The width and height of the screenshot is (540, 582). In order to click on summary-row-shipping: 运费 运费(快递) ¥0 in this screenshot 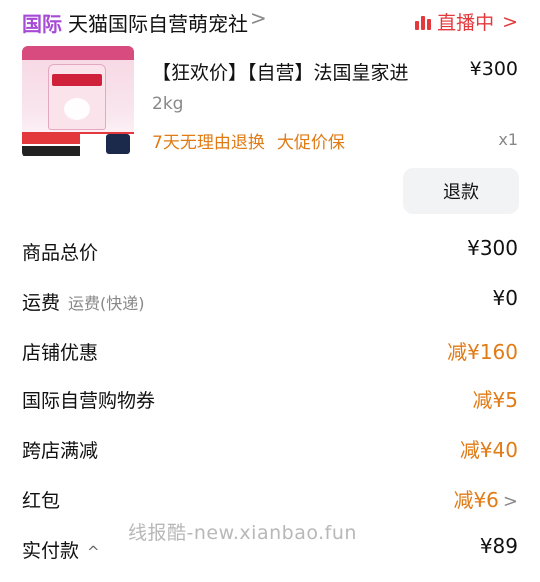, I will do `click(270, 300)`.